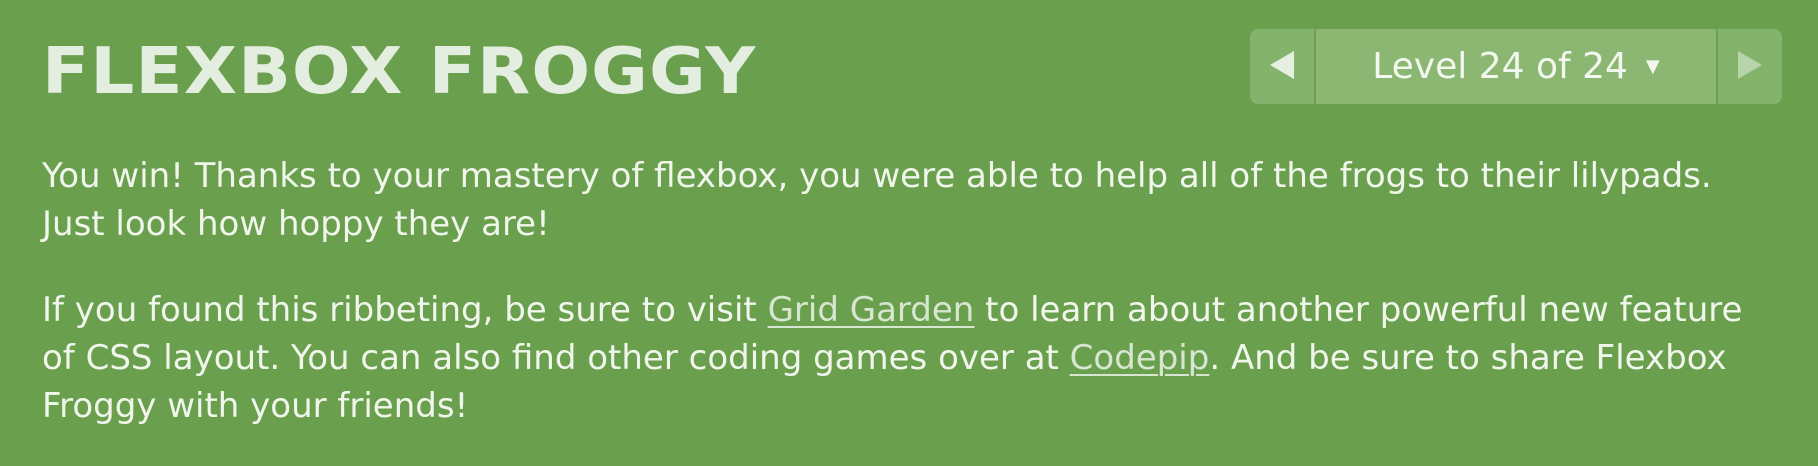 The image size is (1818, 466). I want to click on triangle-left-icon, so click(1282, 67).